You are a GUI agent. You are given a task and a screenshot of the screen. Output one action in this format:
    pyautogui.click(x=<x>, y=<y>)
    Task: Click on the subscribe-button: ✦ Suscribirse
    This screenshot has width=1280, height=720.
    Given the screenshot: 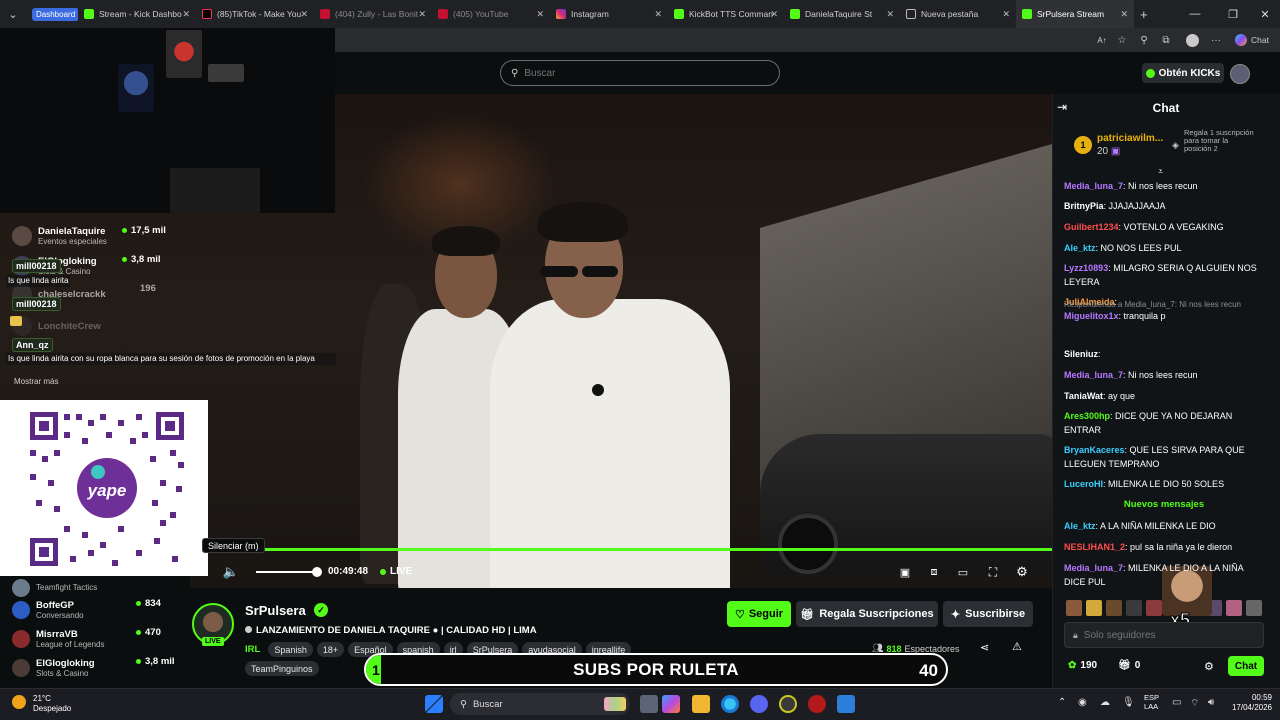 What is the action you would take?
    pyautogui.click(x=988, y=614)
    